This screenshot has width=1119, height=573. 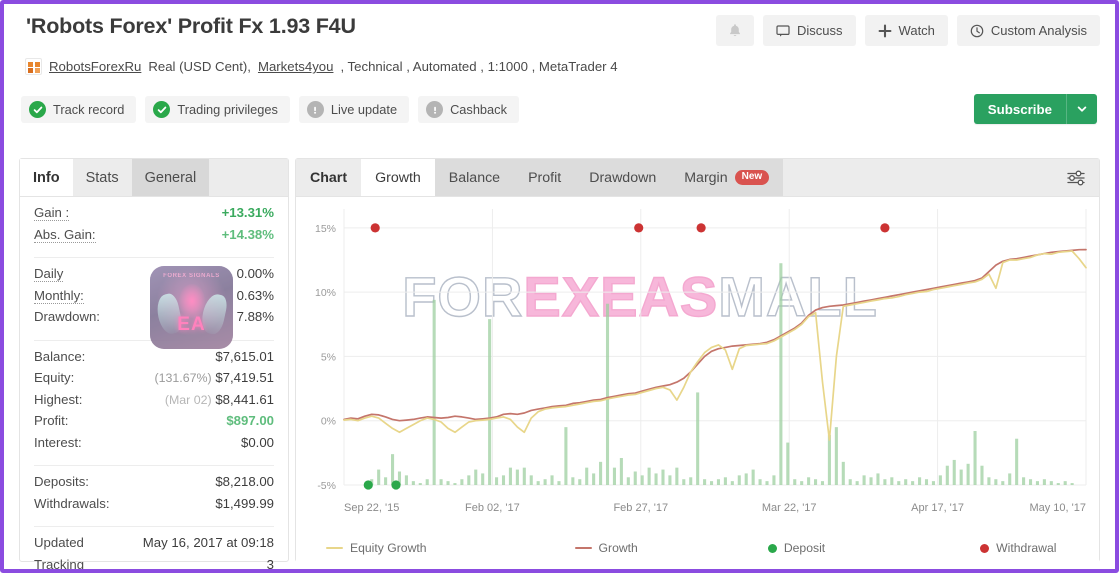 What do you see at coordinates (937, 508) in the screenshot?
I see `x-axis-tick: Apr 17, '17` at bounding box center [937, 508].